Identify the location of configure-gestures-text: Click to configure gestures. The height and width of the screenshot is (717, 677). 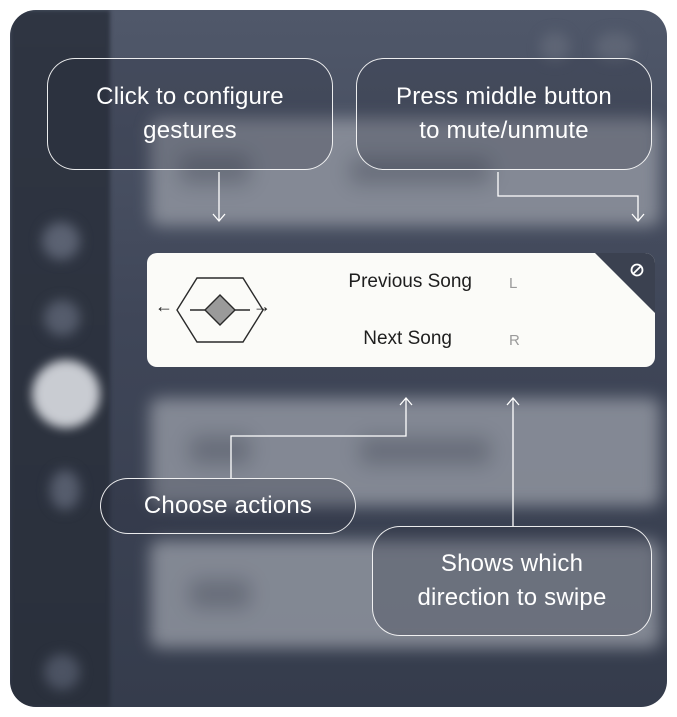
(190, 113).